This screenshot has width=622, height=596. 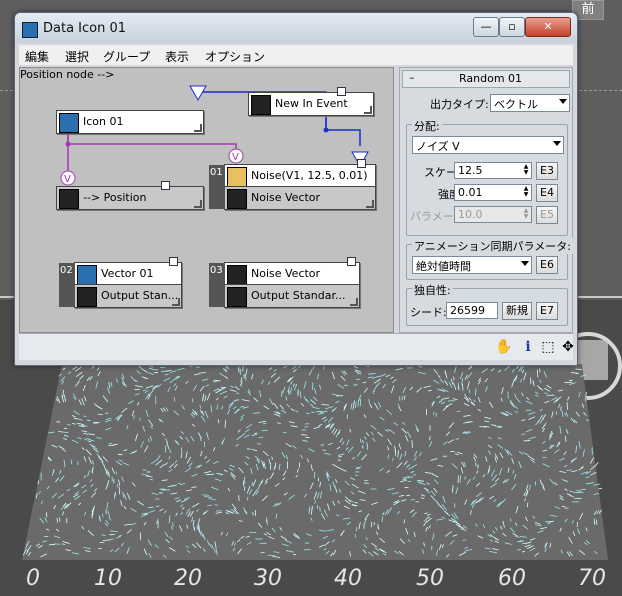 What do you see at coordinates (30, 30) in the screenshot?
I see `app-icon` at bounding box center [30, 30].